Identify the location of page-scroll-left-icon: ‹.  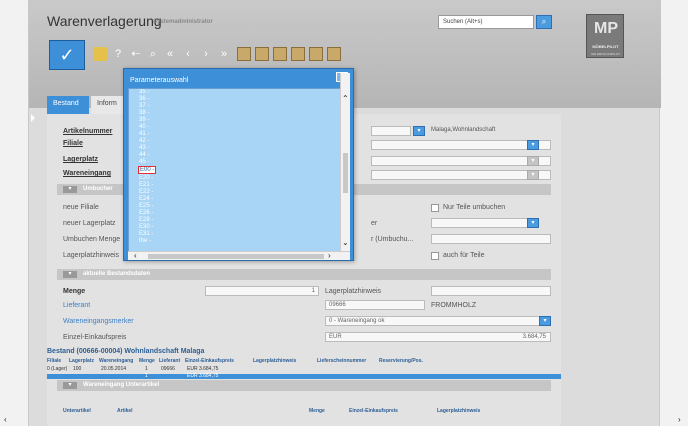
(5, 420).